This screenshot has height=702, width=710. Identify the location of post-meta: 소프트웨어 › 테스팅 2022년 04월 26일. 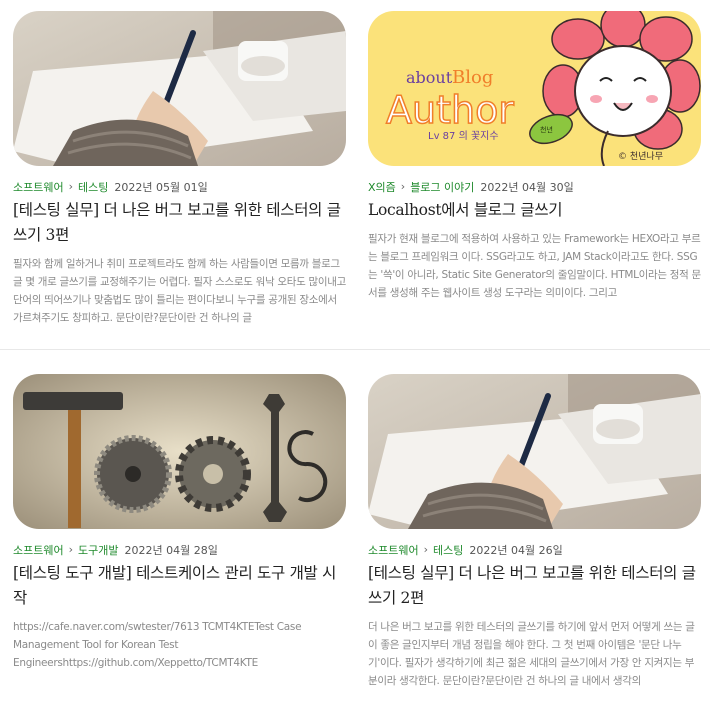
(534, 549).